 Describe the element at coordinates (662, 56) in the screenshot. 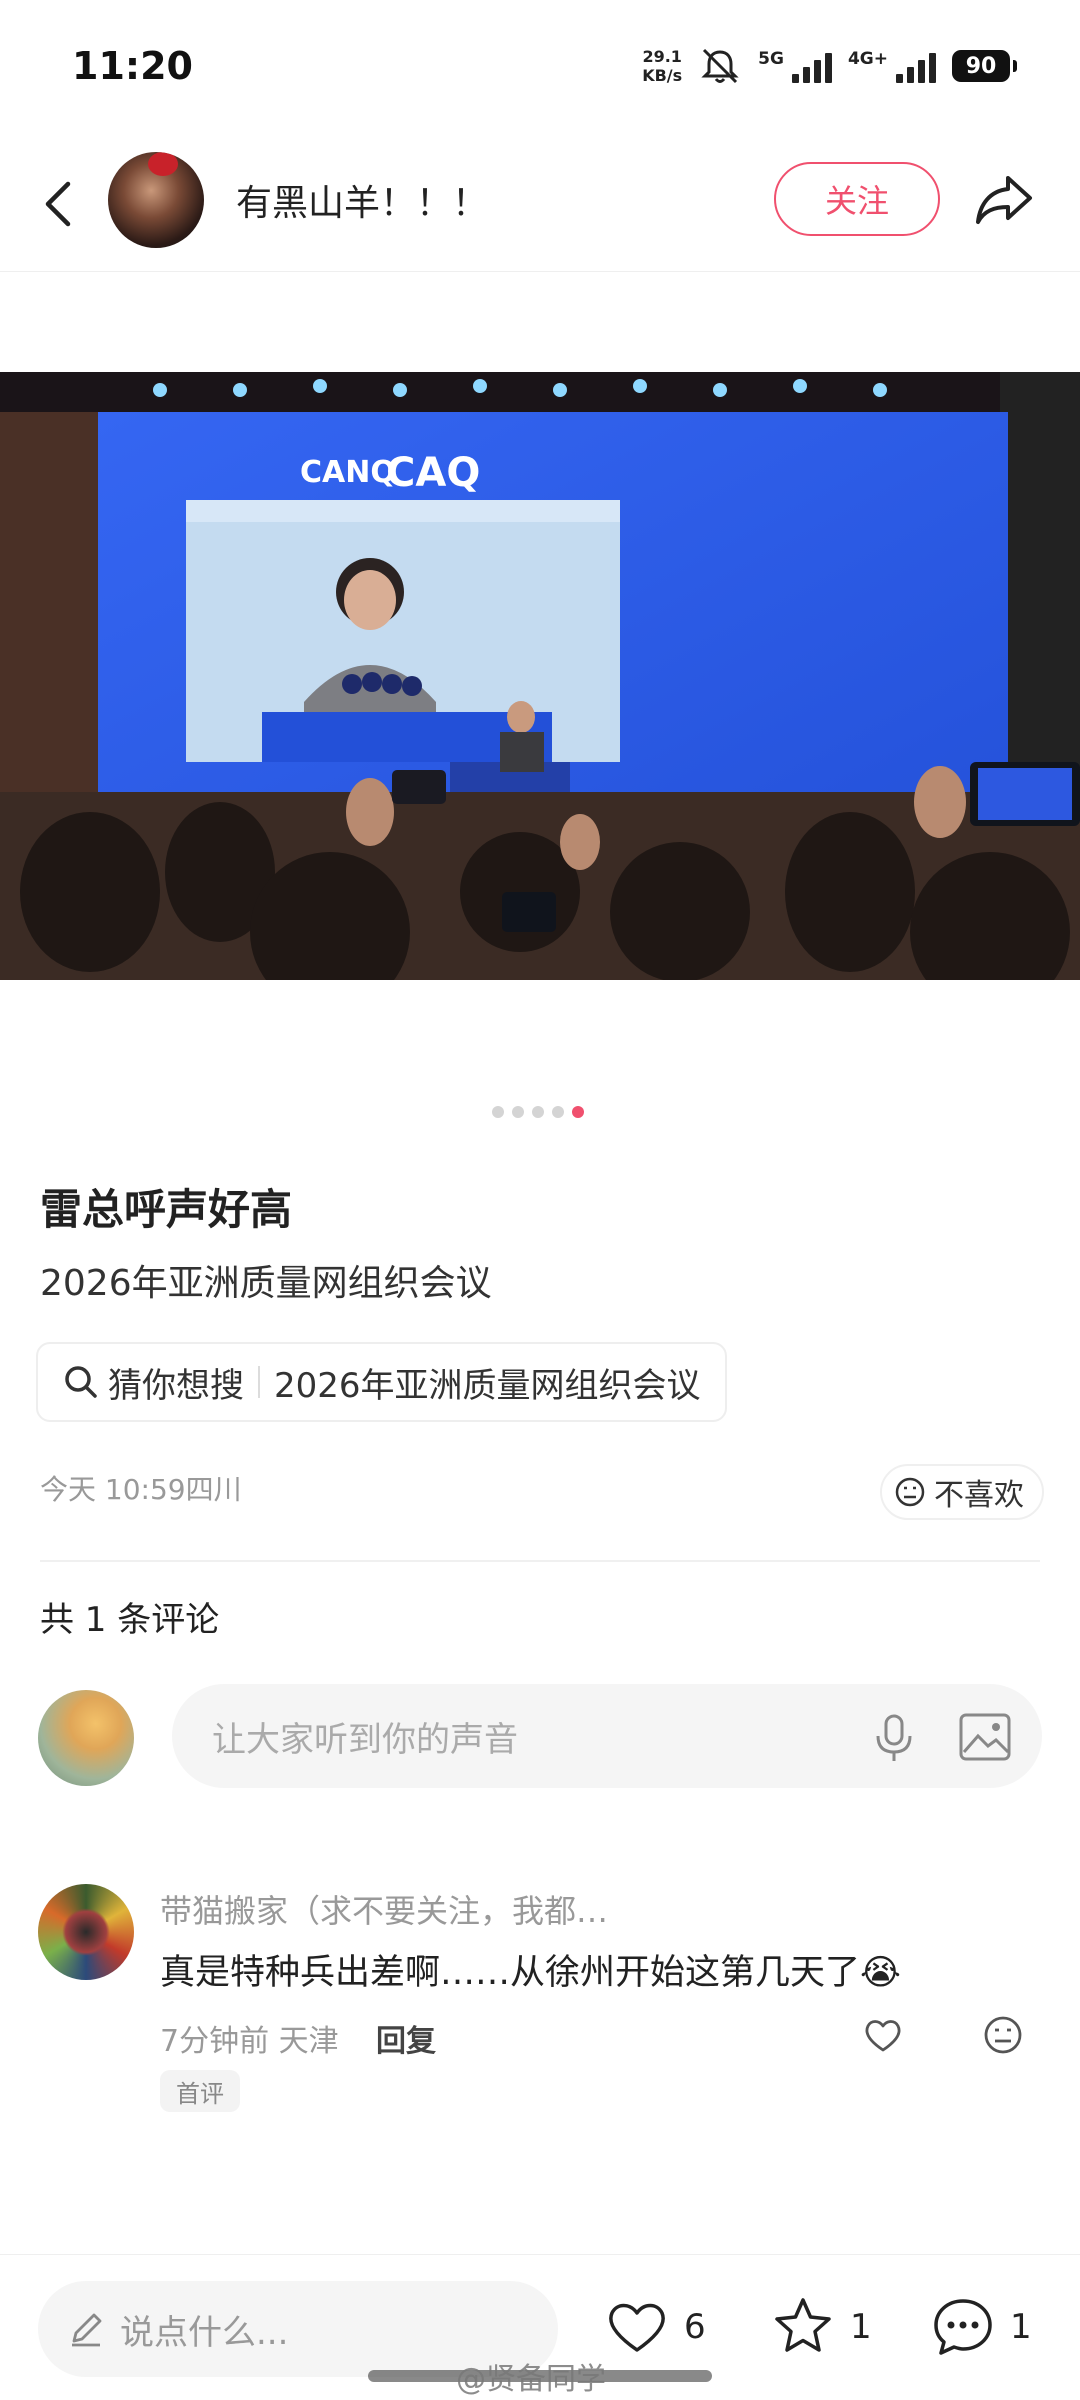

I see `network-speed-value: 29.1` at that location.